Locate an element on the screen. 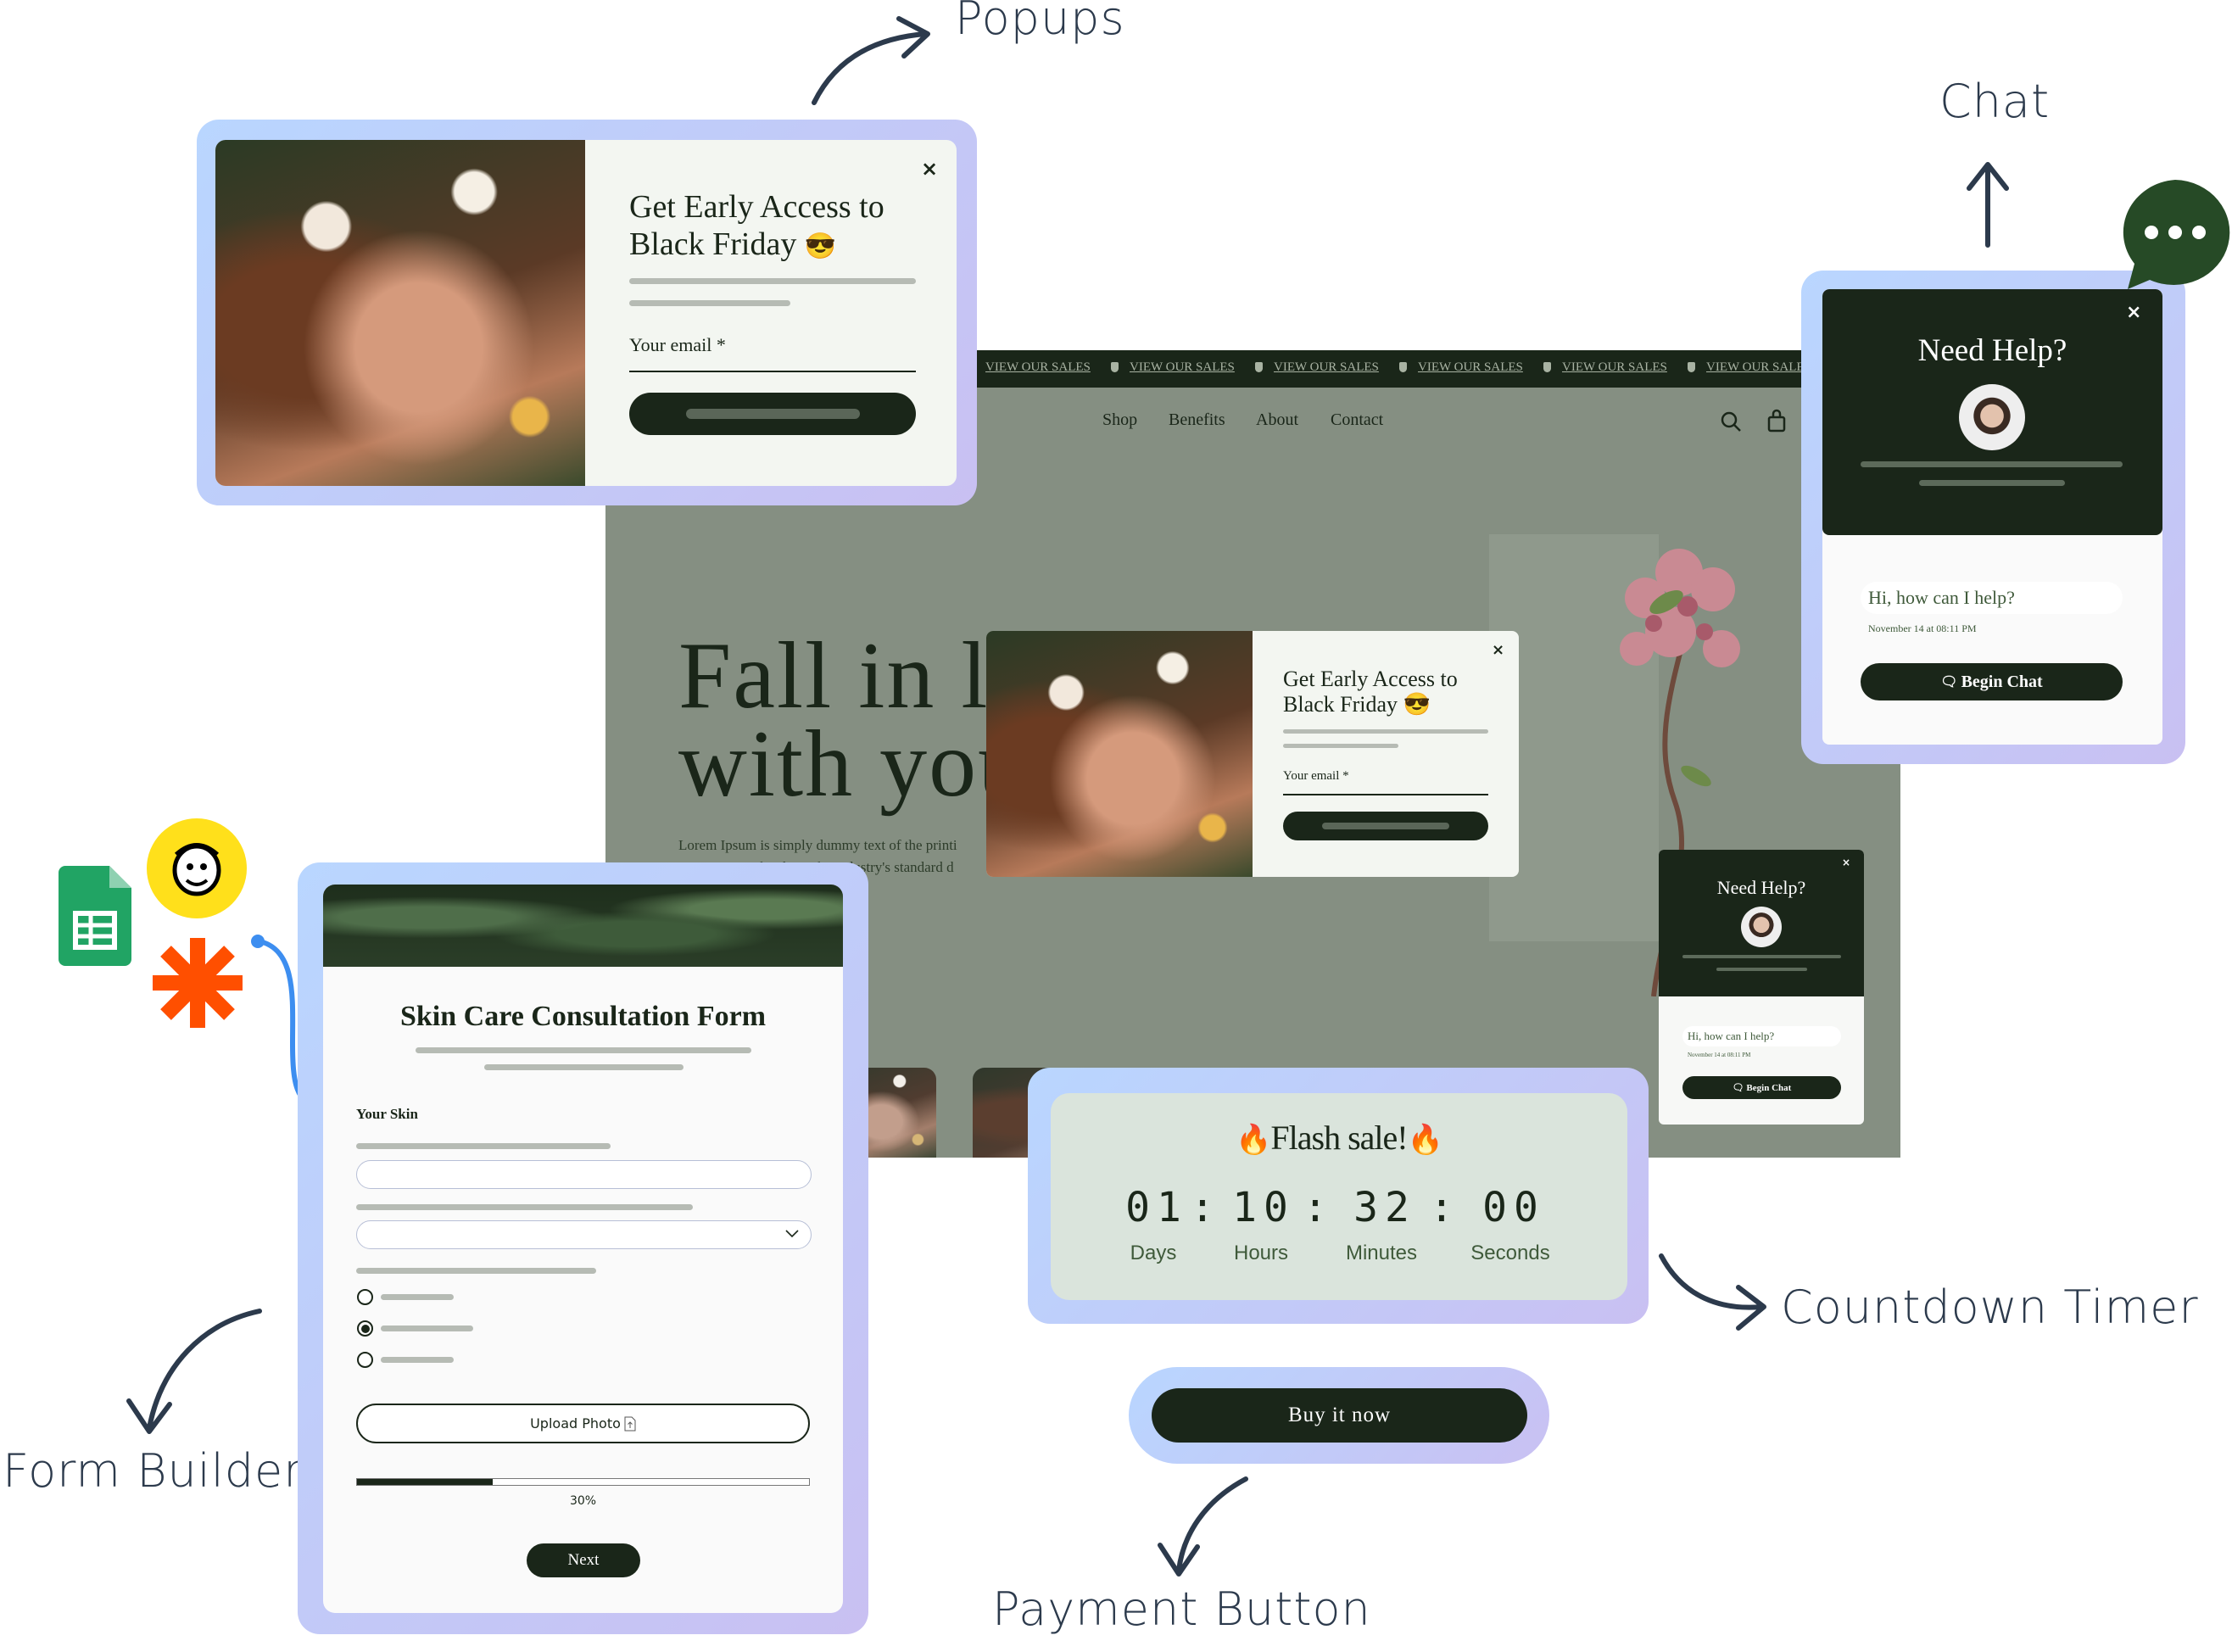 Image resolution: width=2232 pixels, height=1652 pixels. nav-shop: Shop is located at coordinates (1119, 420).